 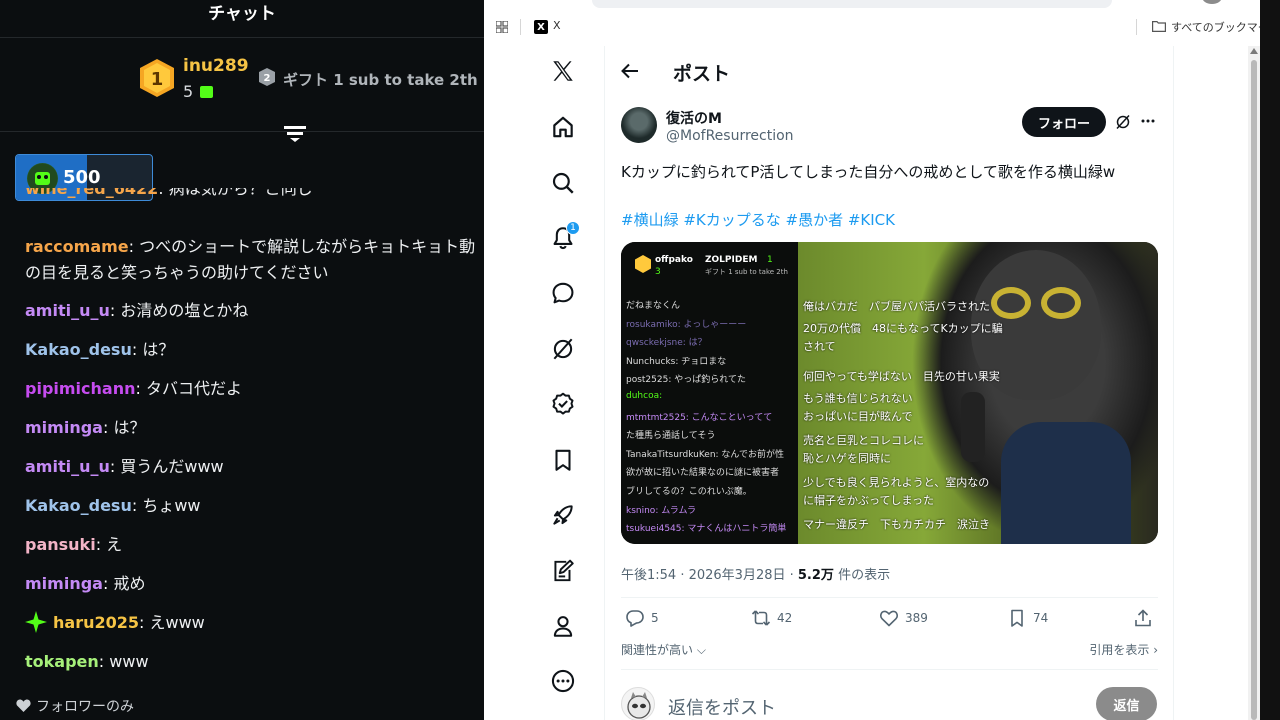 What do you see at coordinates (642, 618) in the screenshot?
I see `reply-action: 5` at bounding box center [642, 618].